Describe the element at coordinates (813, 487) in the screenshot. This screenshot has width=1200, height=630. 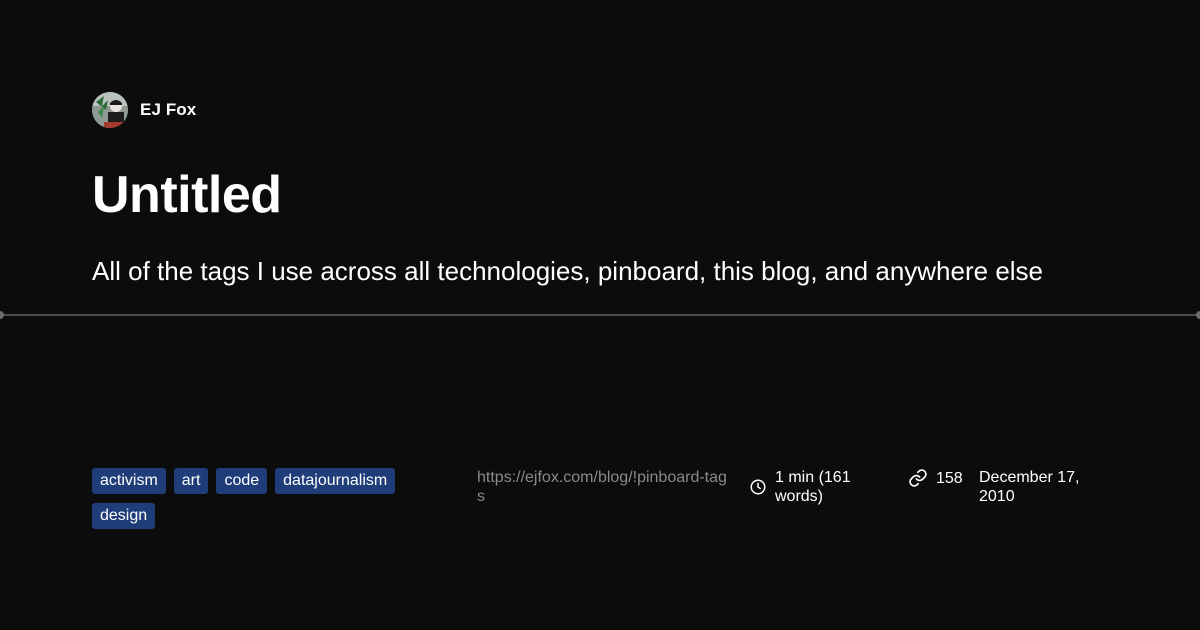
I see `reading-time-text: 1 min (161 words)` at that location.